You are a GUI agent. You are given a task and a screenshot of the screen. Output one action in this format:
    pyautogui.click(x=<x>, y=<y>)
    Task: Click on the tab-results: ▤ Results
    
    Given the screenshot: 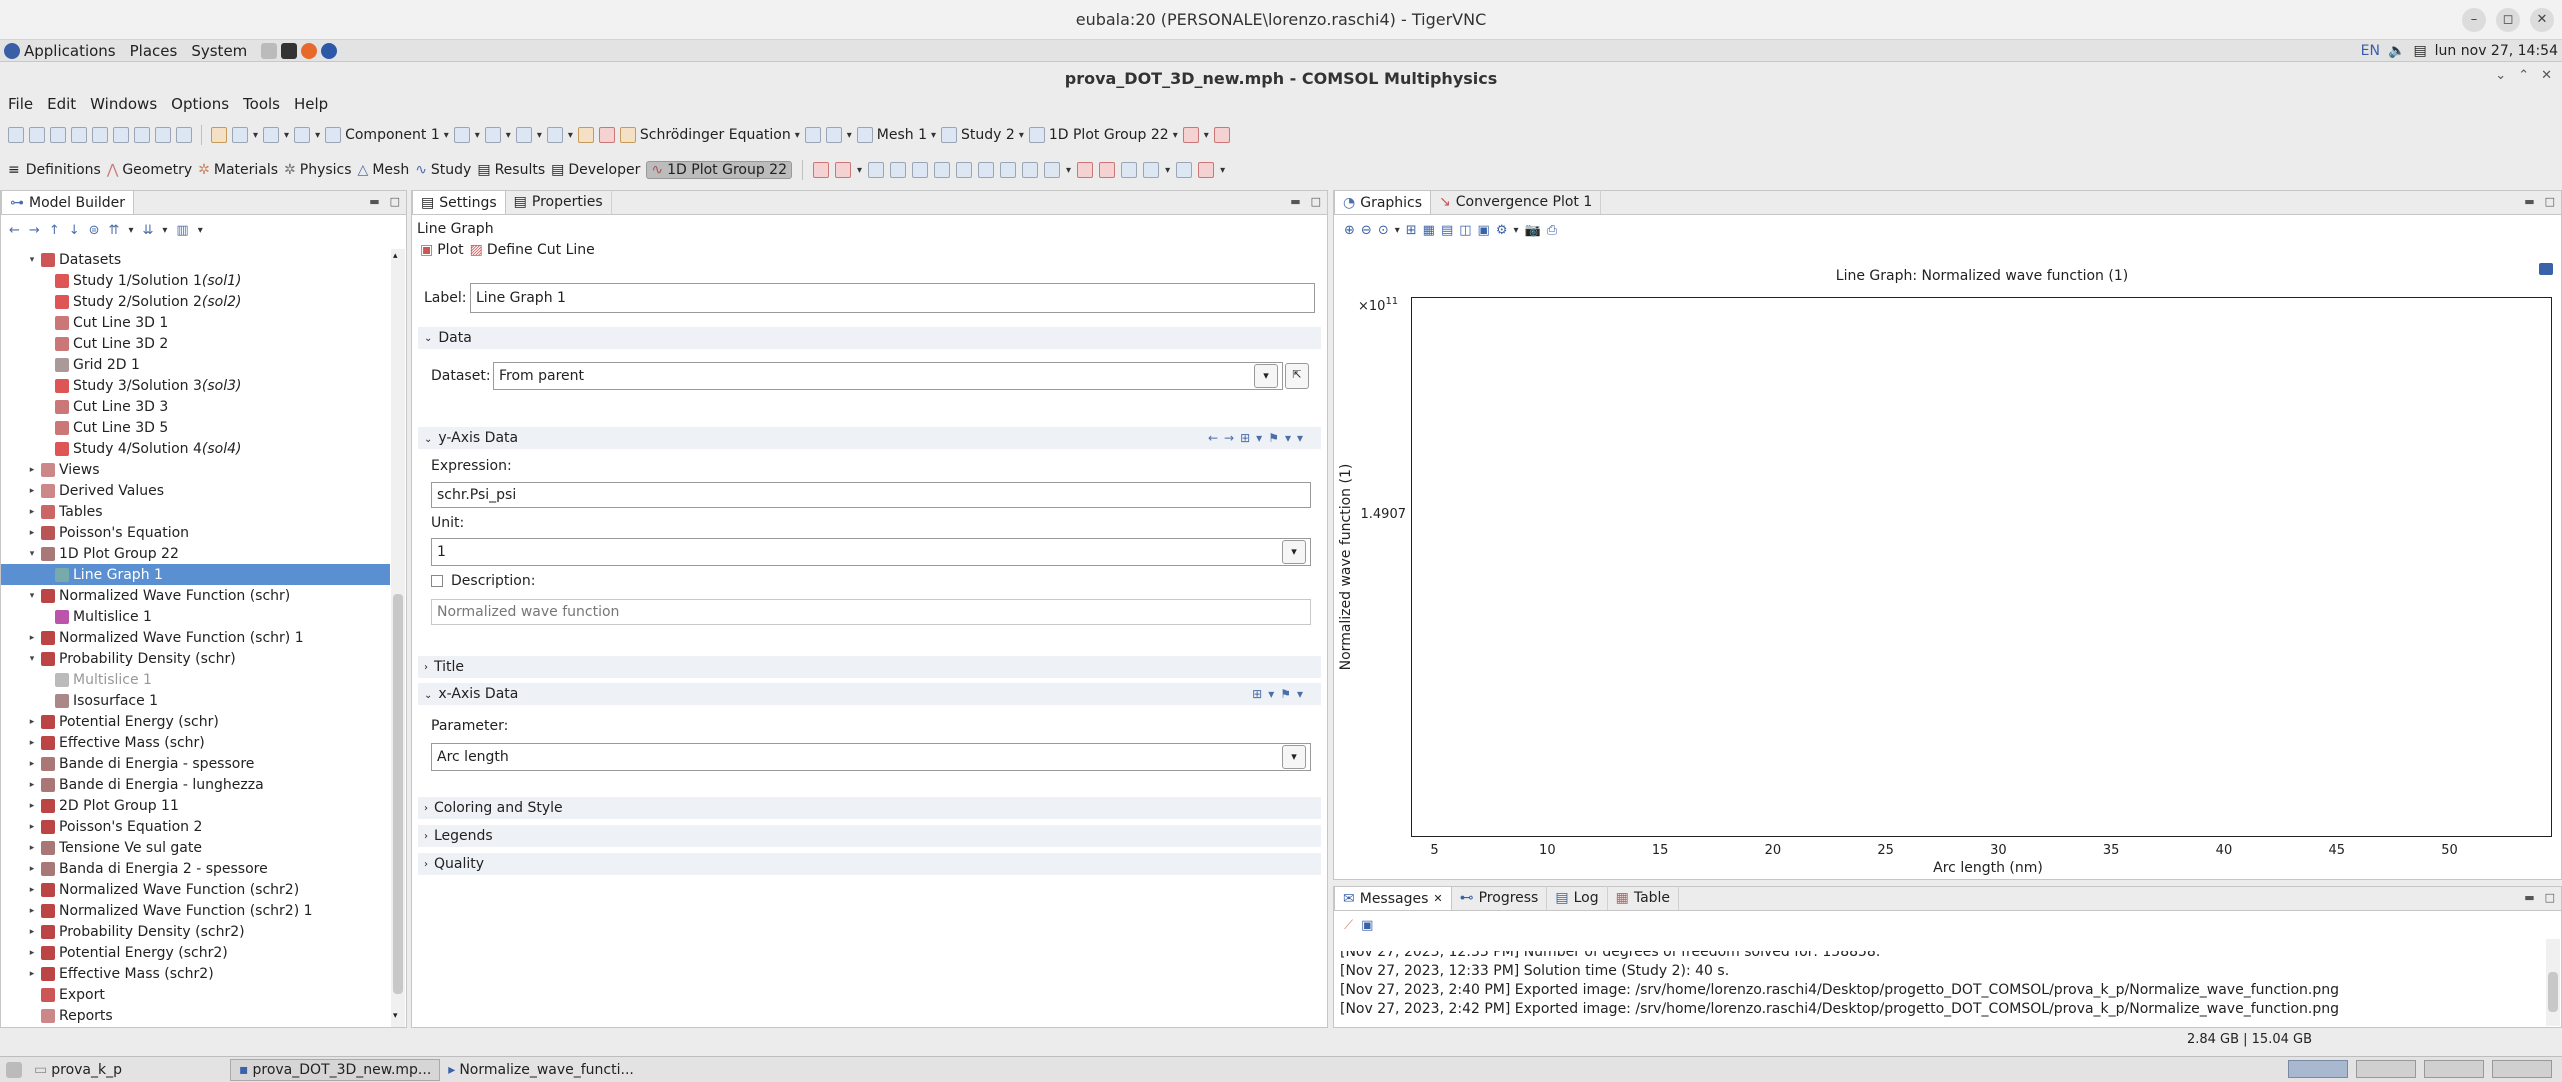 What is the action you would take?
    pyautogui.click(x=511, y=170)
    